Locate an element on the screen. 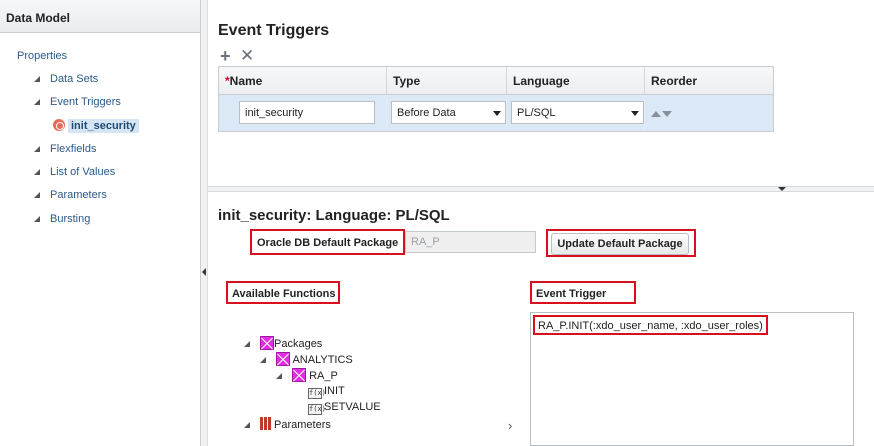  tree-item-init-security: init_security is located at coordinates (96, 126).